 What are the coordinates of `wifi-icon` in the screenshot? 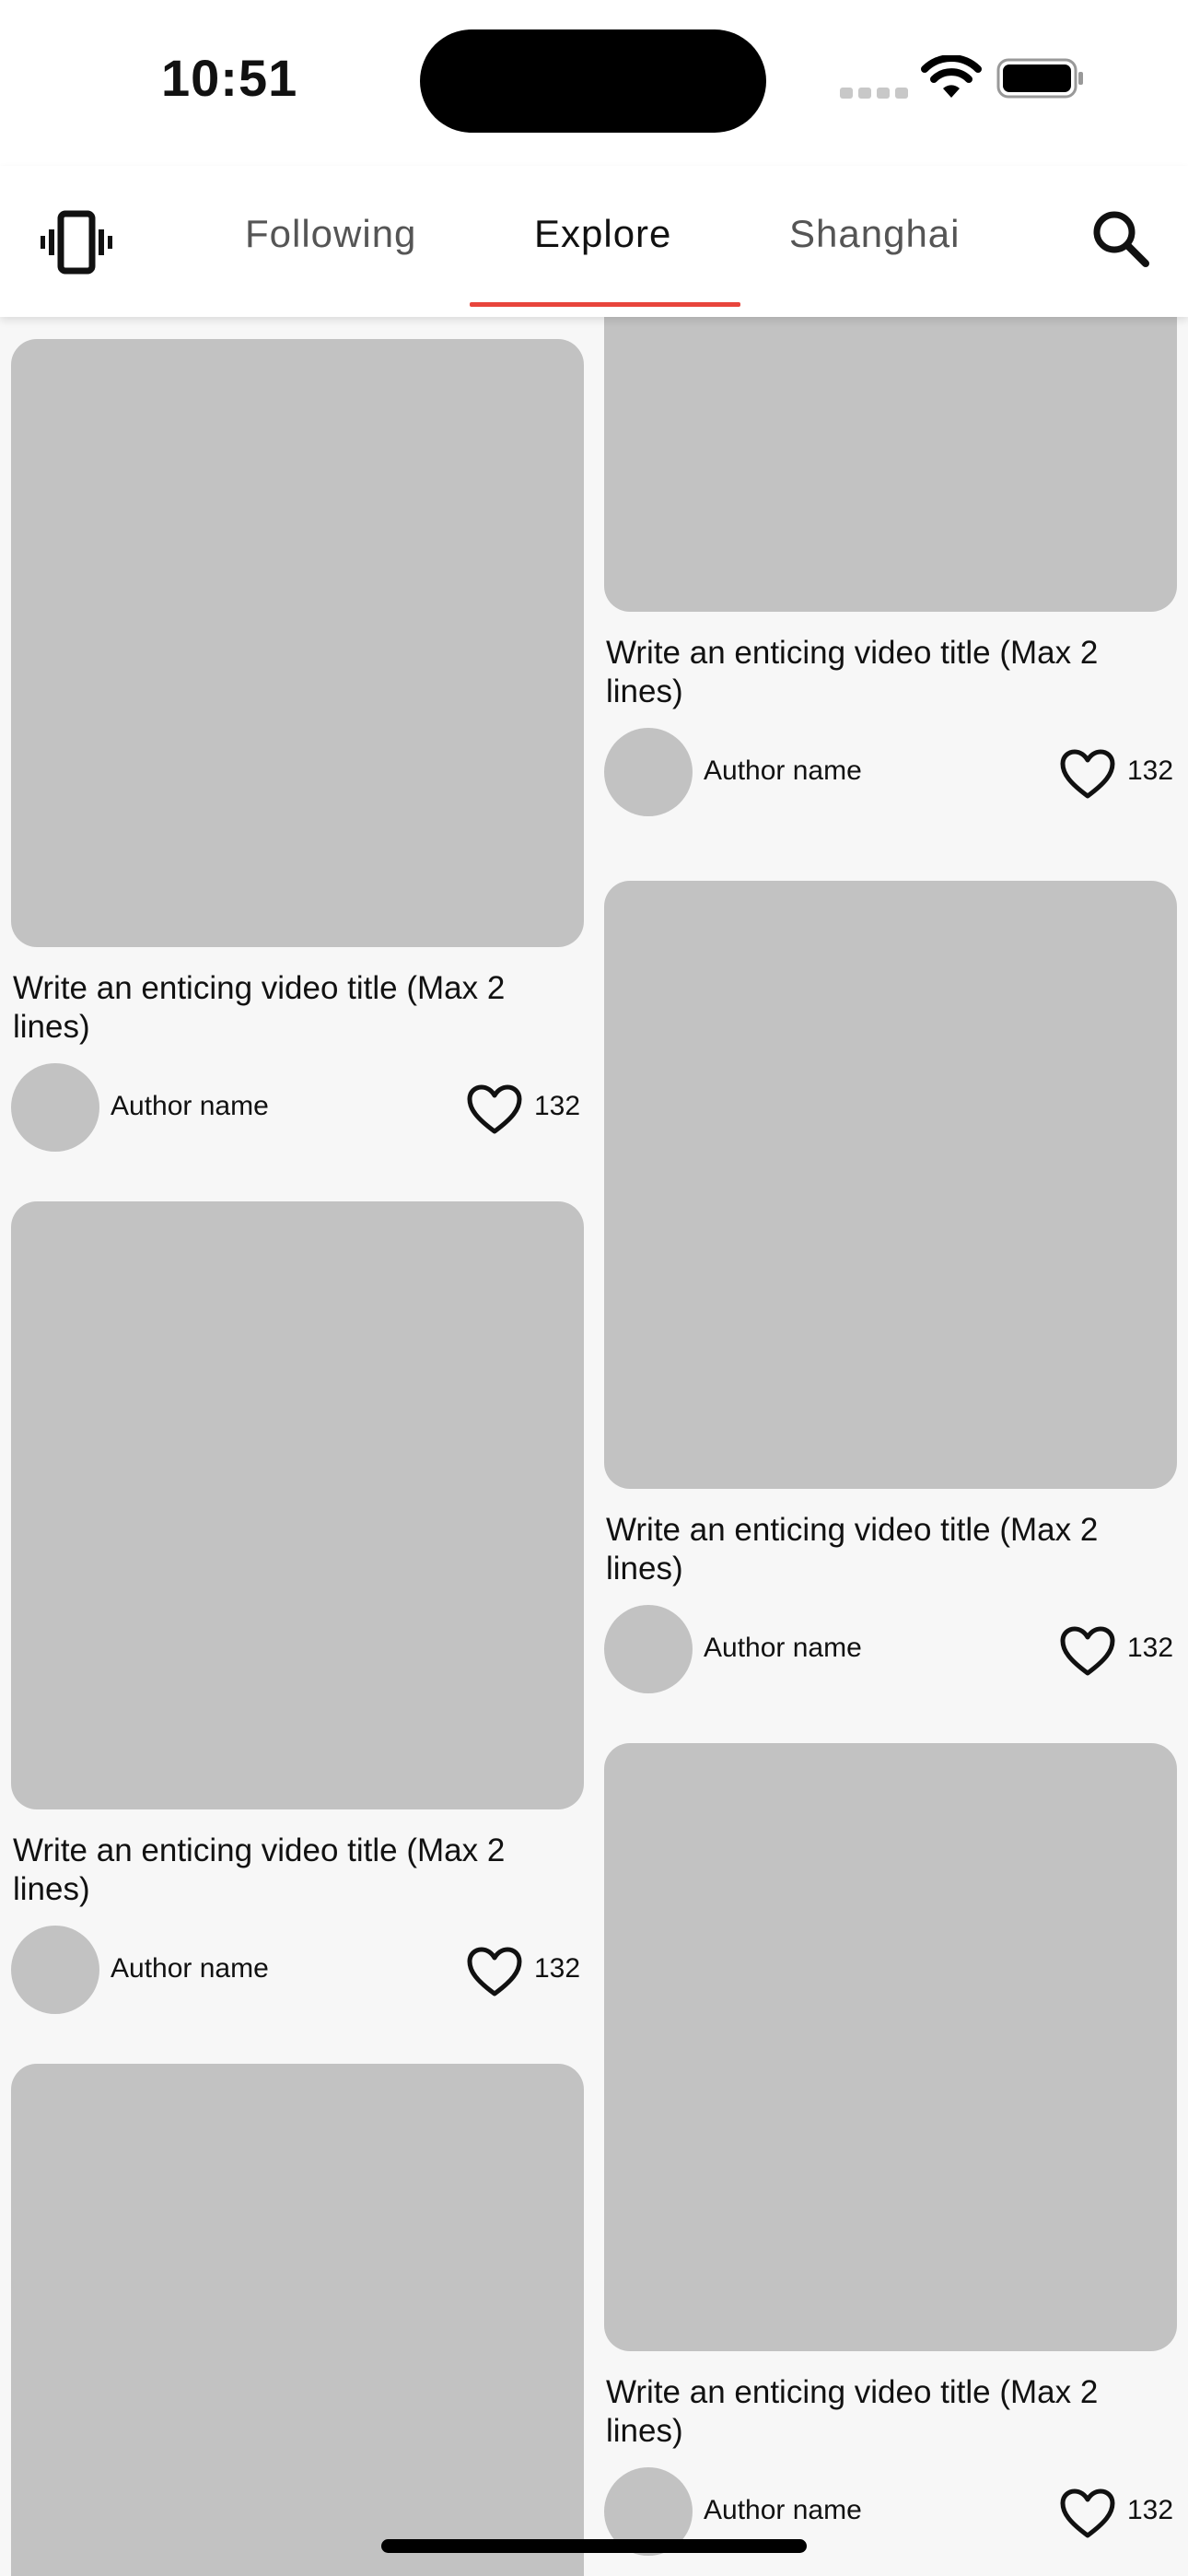 It's located at (951, 76).